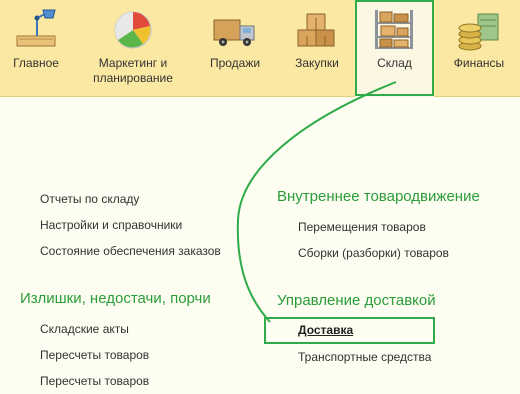 The height and width of the screenshot is (394, 520). What do you see at coordinates (36, 29) in the screenshot?
I see `desk-lamp-icon` at bounding box center [36, 29].